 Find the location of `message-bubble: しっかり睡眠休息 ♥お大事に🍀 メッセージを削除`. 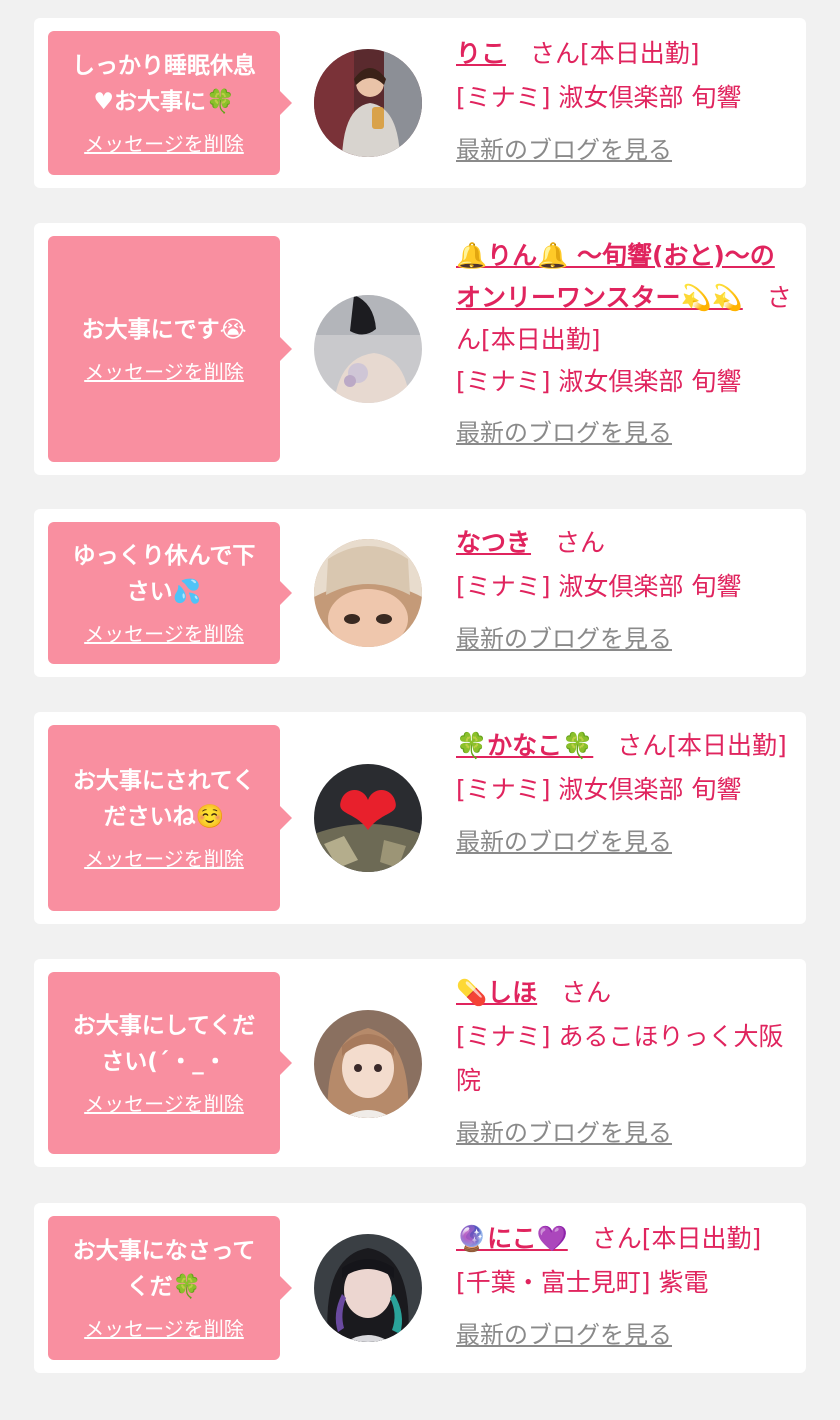

message-bubble: しっかり睡眠休息 ♥お大事に🍀 メッセージを削除 is located at coordinates (170, 103).